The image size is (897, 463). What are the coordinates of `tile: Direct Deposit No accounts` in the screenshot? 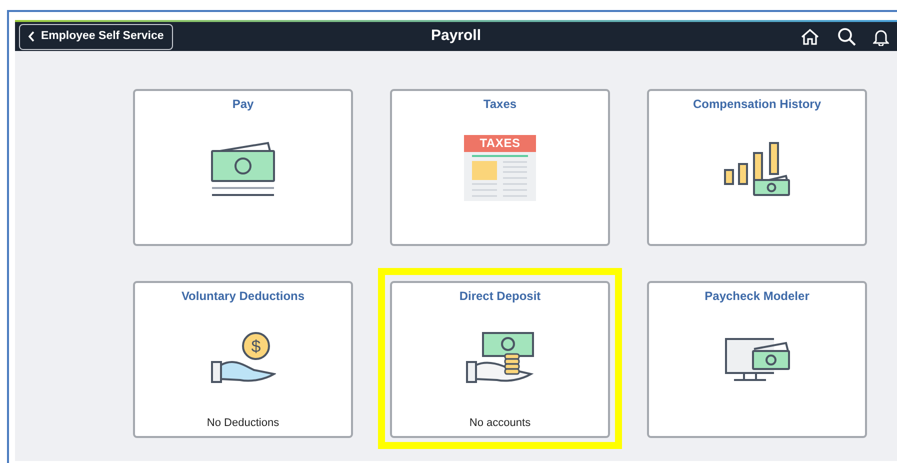 It's located at (500, 359).